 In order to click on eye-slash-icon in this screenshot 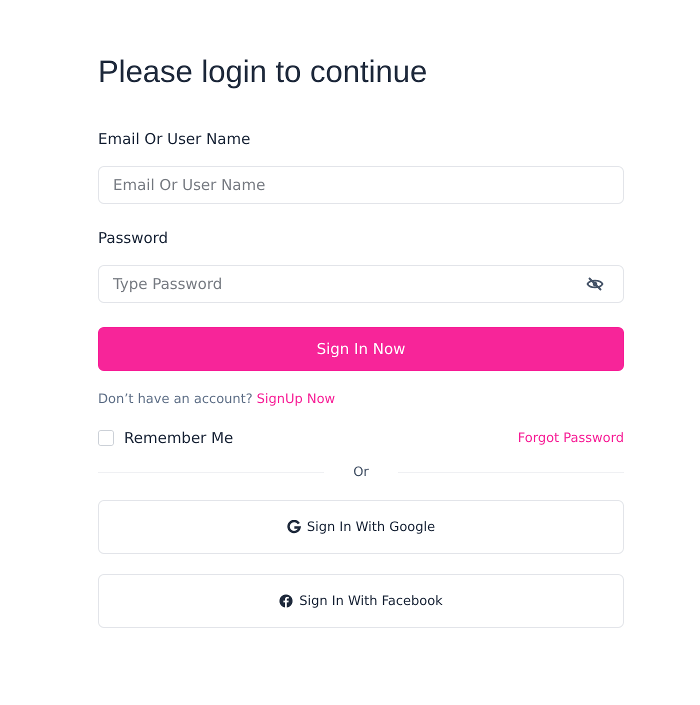, I will do `click(595, 284)`.